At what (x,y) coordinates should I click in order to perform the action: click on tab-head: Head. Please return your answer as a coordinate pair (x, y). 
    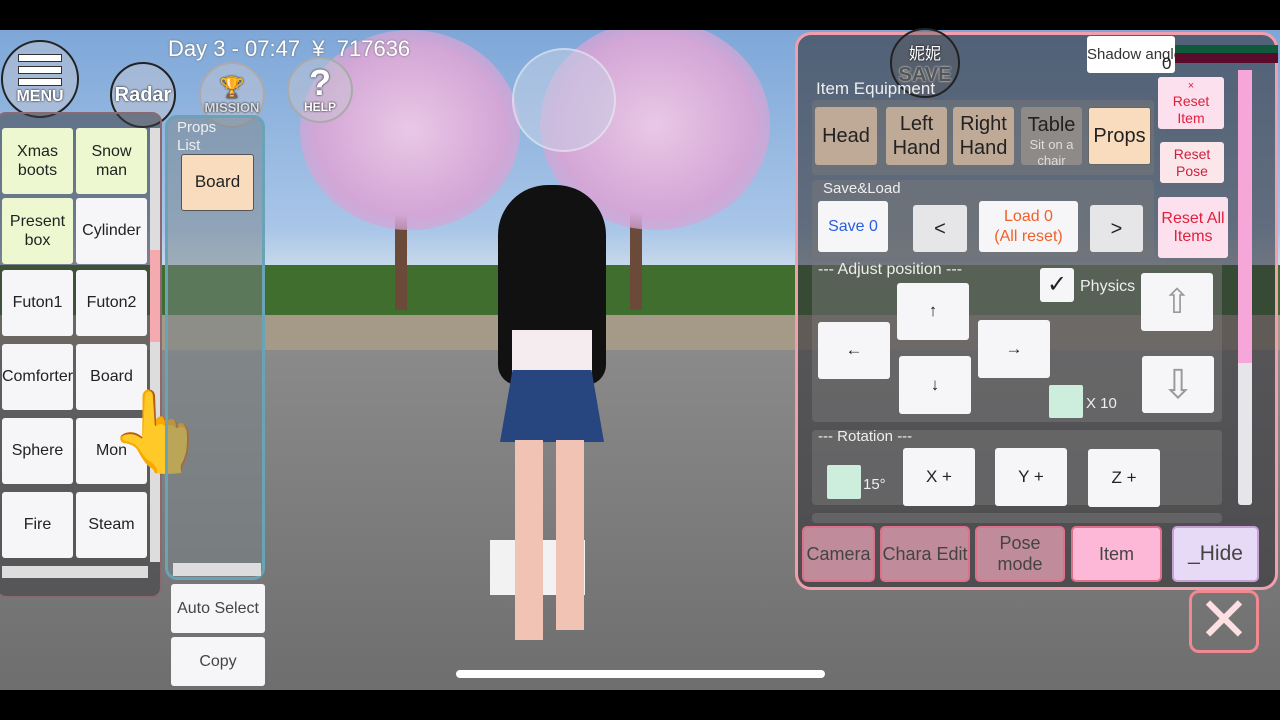
    Looking at the image, I should click on (846, 136).